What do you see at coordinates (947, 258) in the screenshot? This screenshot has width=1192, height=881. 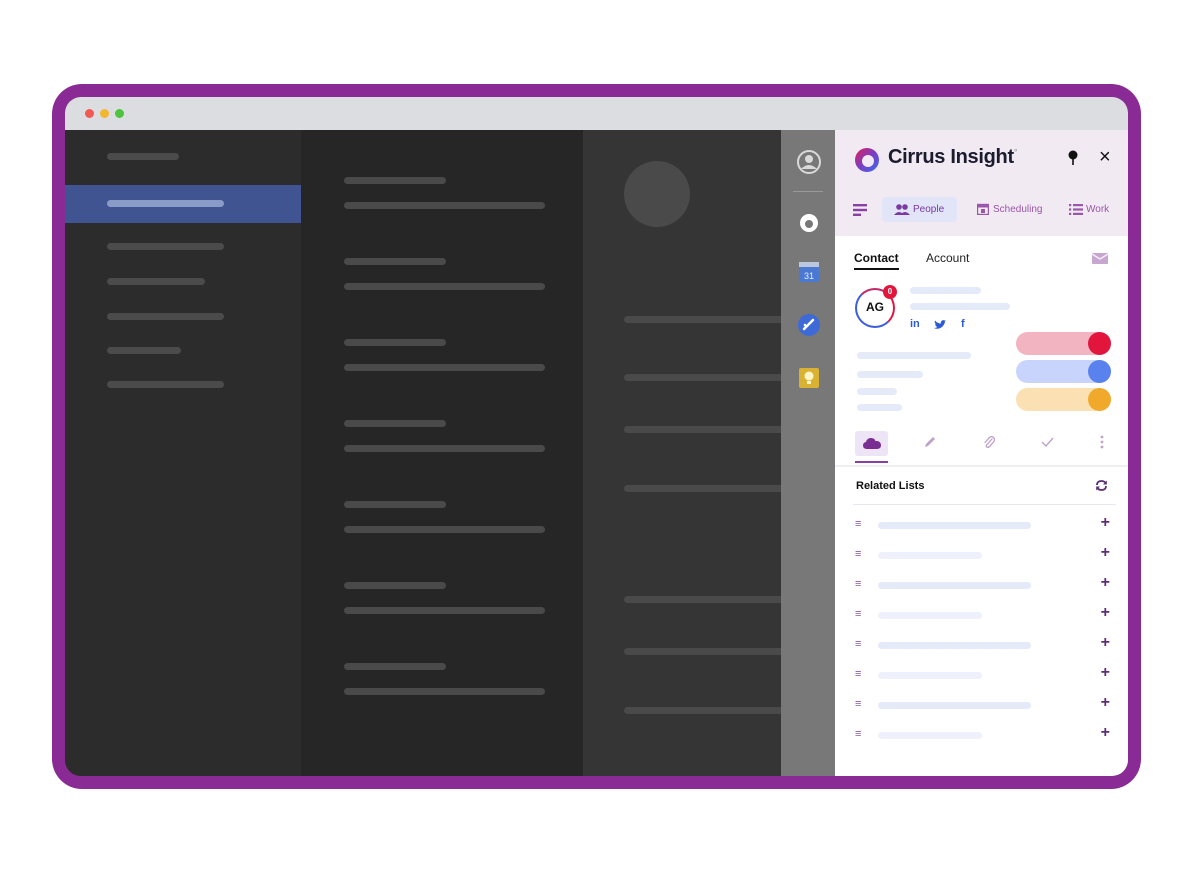 I see `tab-account: Account` at bounding box center [947, 258].